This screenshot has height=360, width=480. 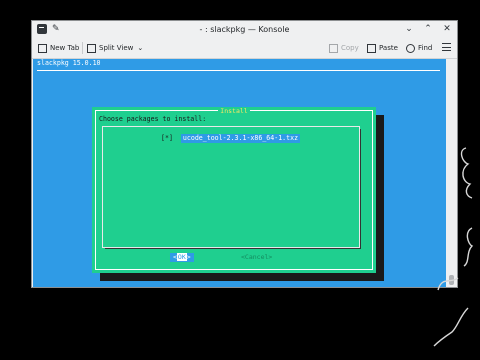 I want to click on new-tab-icon, so click(x=42, y=48).